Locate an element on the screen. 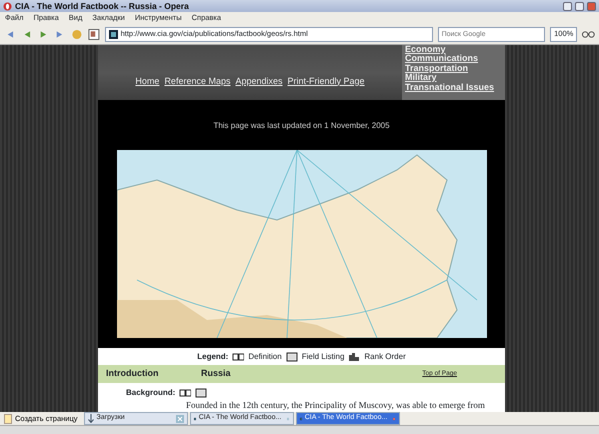  legend-label: Rank Order is located at coordinates (385, 357).